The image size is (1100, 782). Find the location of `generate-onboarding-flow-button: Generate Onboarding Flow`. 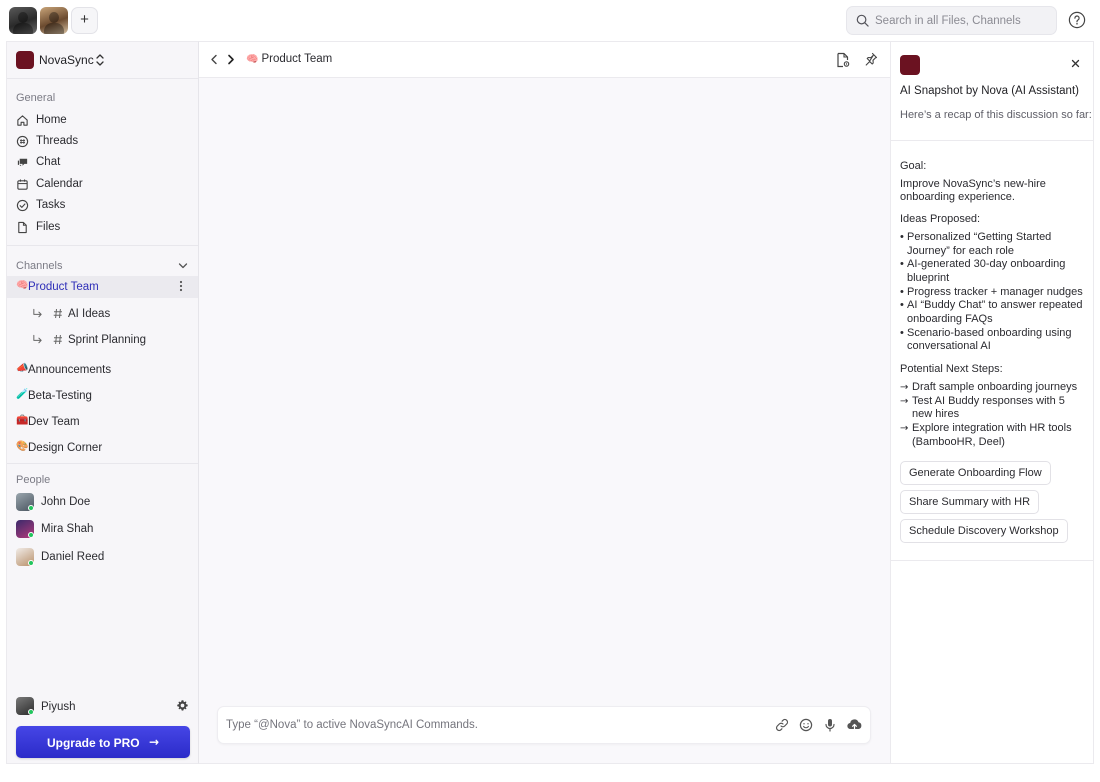

generate-onboarding-flow-button: Generate Onboarding Flow is located at coordinates (975, 473).